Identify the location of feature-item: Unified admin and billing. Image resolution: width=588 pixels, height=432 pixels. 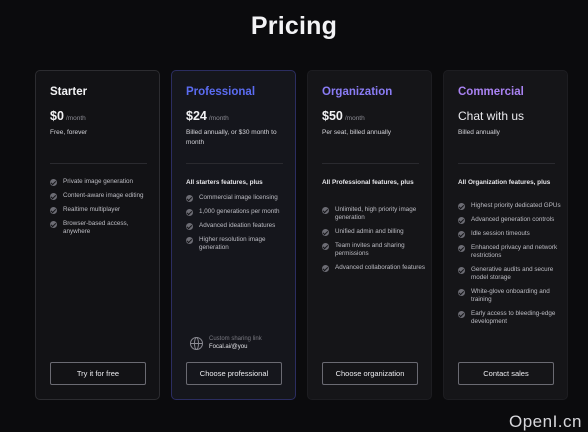
(375, 232).